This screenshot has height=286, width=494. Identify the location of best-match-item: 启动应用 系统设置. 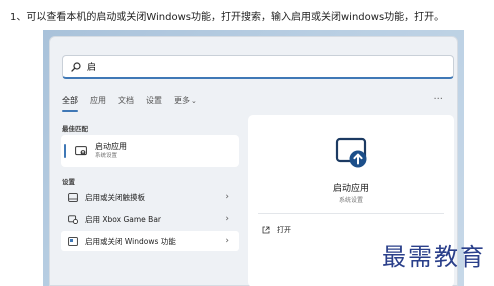
(150, 151).